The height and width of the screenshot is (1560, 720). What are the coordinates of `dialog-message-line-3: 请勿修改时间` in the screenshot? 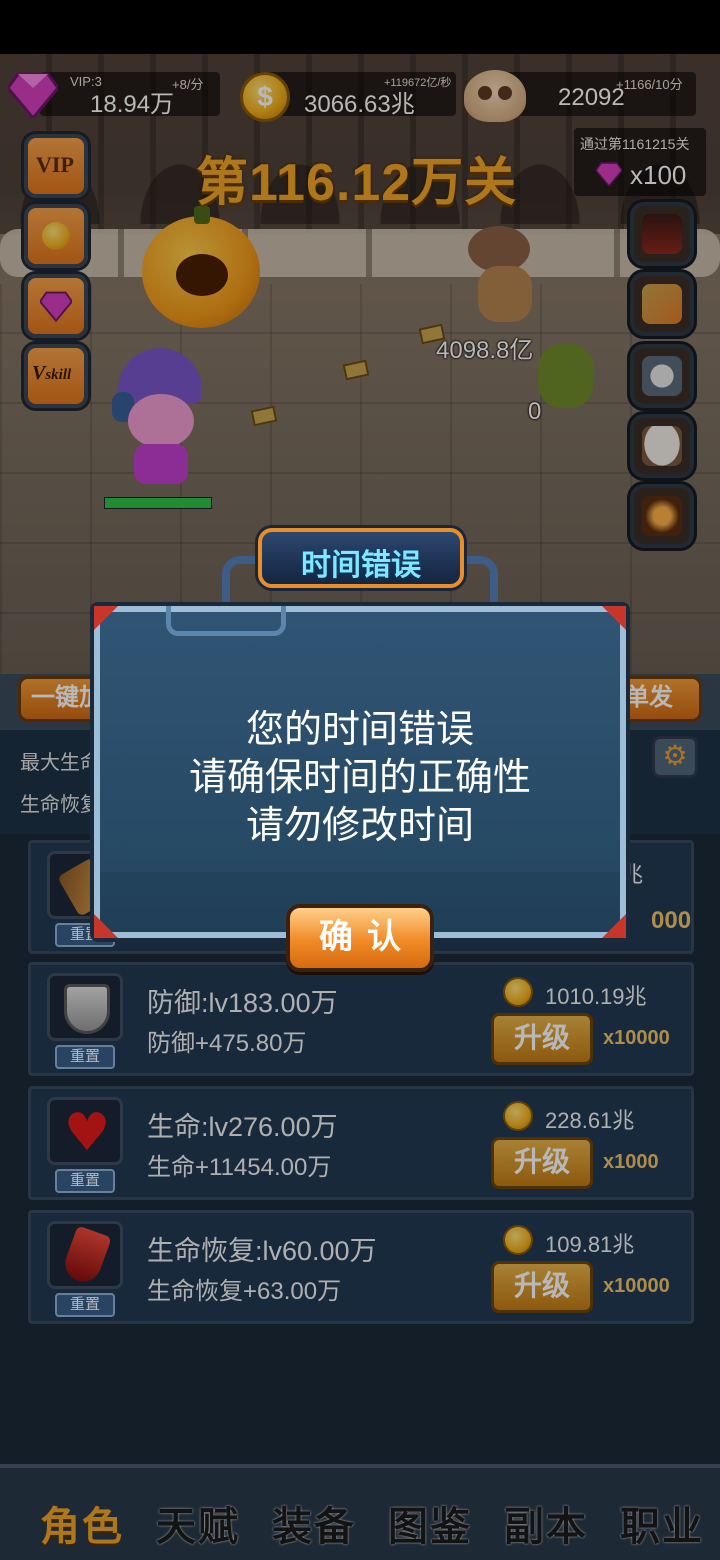 It's located at (359, 826).